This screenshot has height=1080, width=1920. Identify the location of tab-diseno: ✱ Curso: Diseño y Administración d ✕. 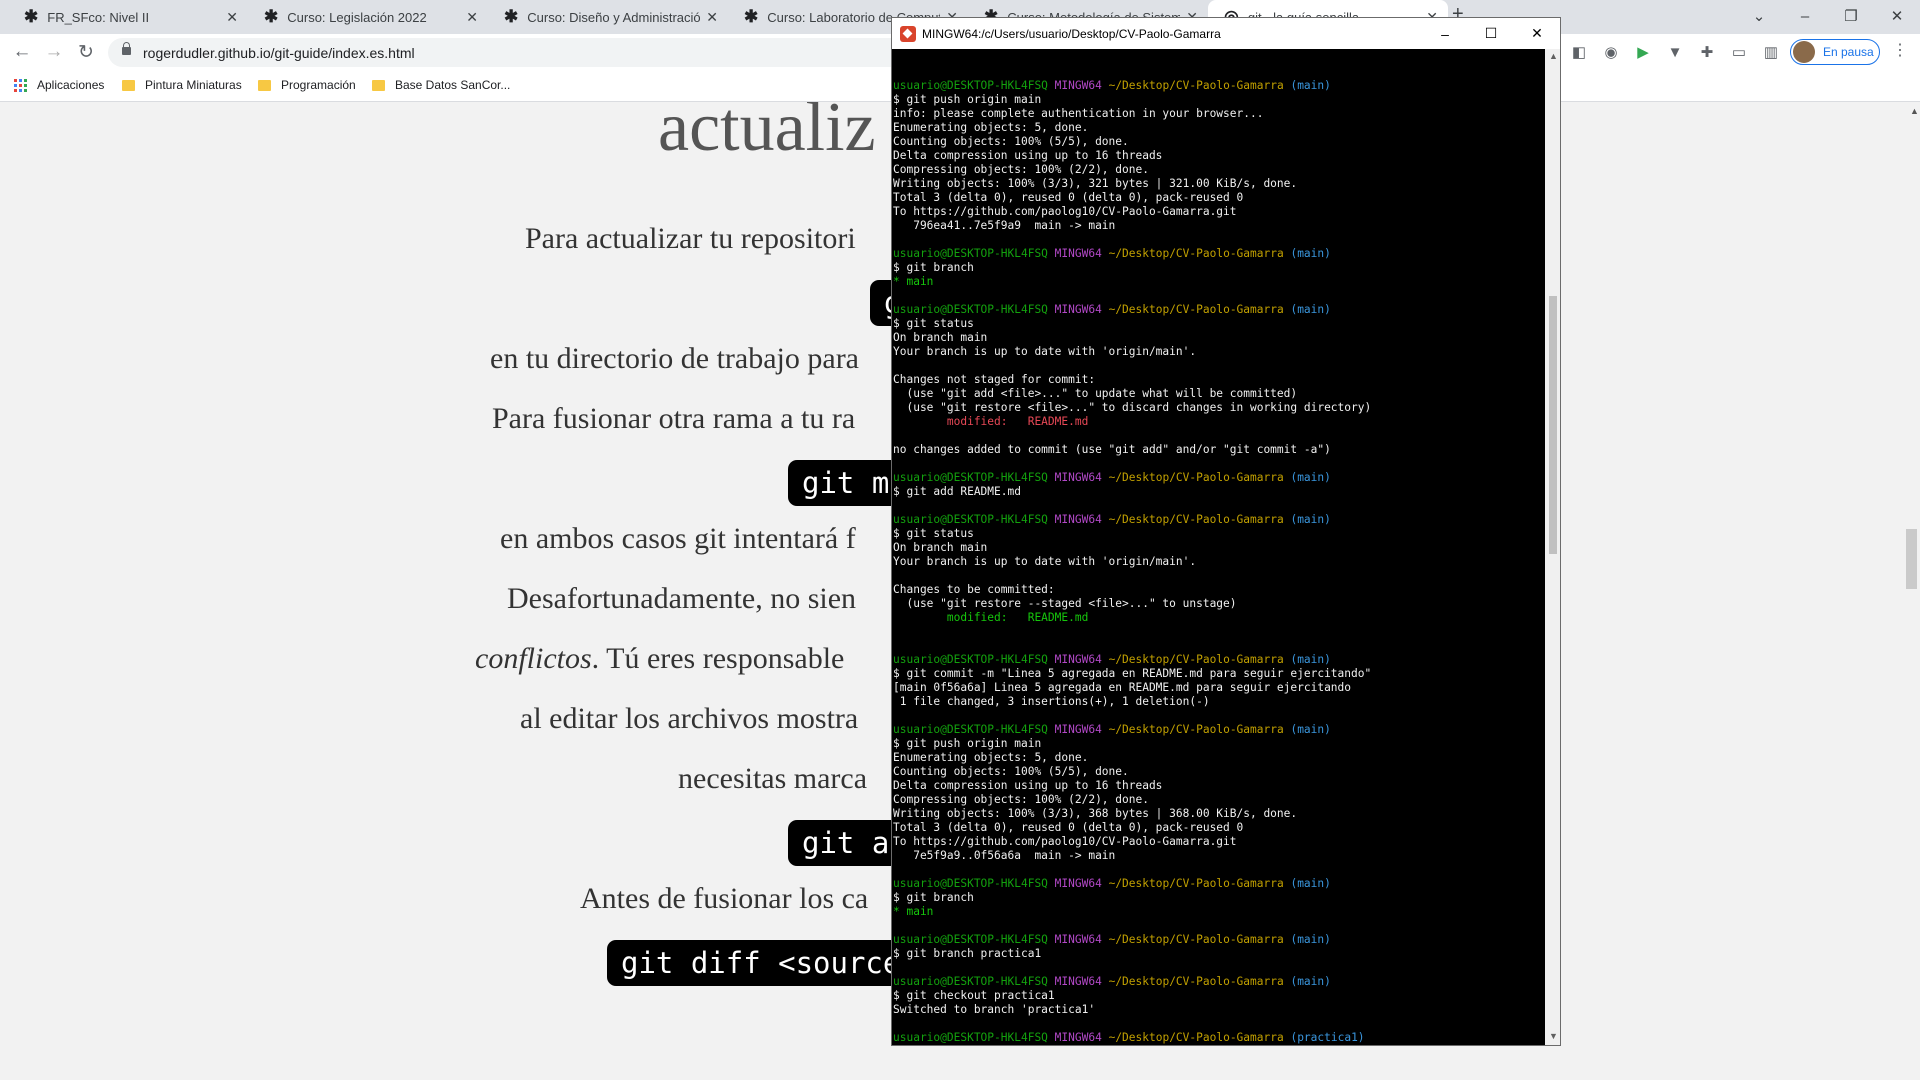
(608, 17).